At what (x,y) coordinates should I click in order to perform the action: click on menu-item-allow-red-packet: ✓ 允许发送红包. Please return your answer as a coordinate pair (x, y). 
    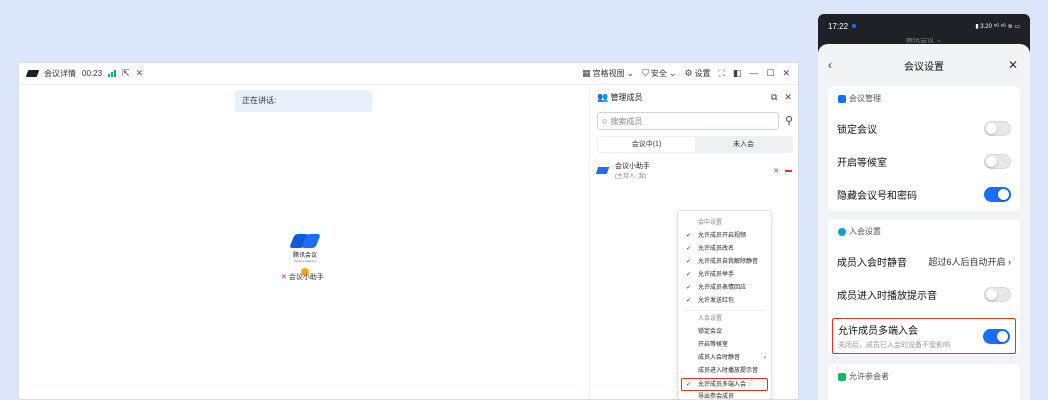
    Looking at the image, I should click on (724, 301).